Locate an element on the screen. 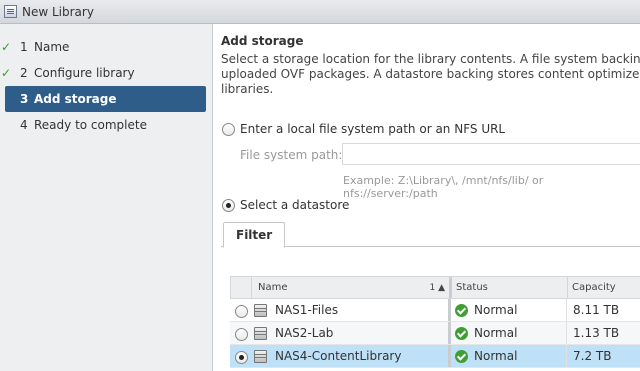 The width and height of the screenshot is (640, 371). tab-filter: Filter is located at coordinates (254, 235).